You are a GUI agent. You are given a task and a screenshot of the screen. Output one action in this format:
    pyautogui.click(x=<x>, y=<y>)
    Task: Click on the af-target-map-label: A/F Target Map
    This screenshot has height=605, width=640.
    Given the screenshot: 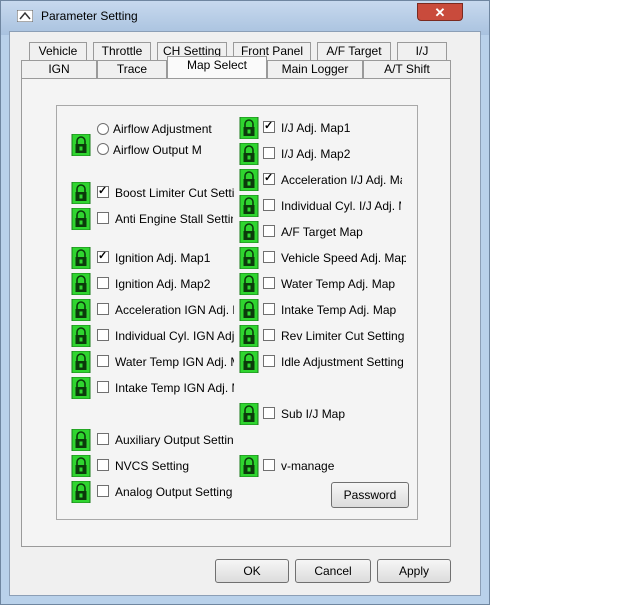 What is the action you would take?
    pyautogui.click(x=322, y=232)
    